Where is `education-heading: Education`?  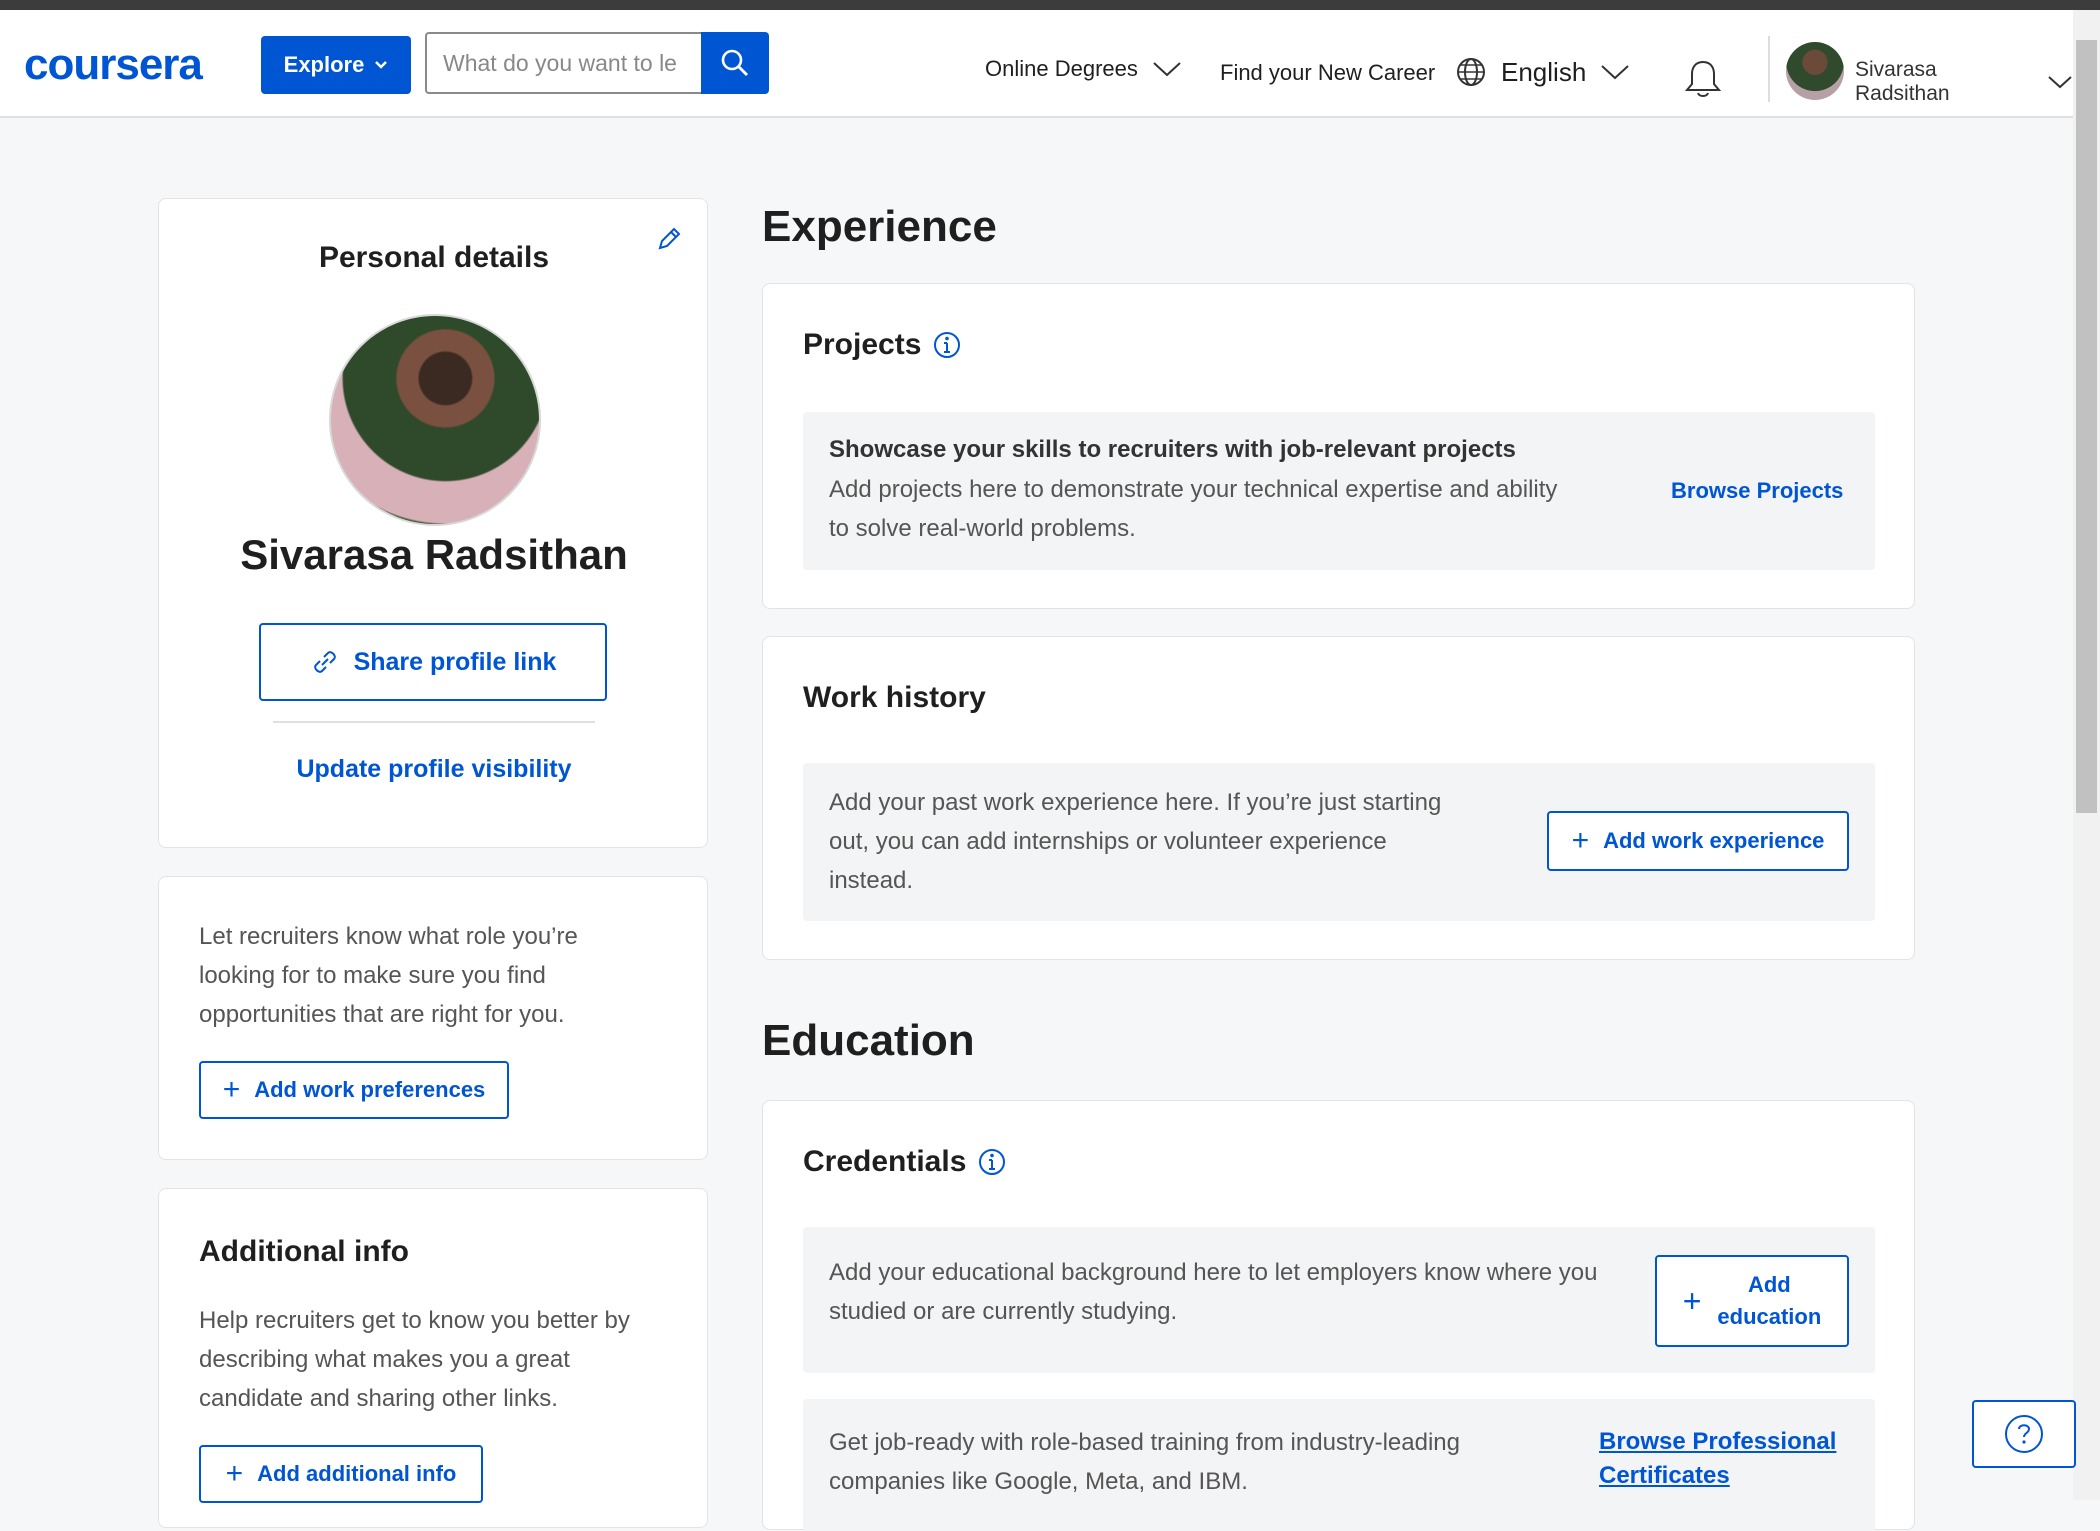
education-heading: Education is located at coordinates (868, 1040).